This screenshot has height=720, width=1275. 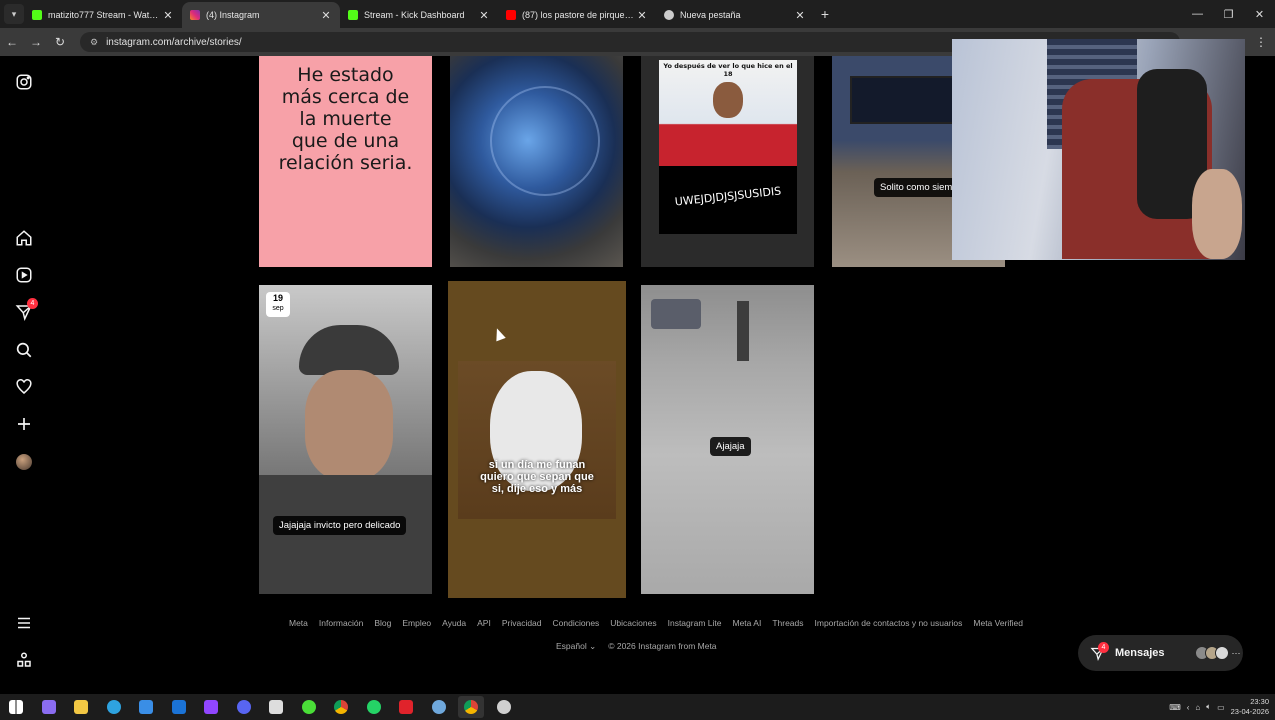 I want to click on file-explorer-icon, so click(x=81, y=707).